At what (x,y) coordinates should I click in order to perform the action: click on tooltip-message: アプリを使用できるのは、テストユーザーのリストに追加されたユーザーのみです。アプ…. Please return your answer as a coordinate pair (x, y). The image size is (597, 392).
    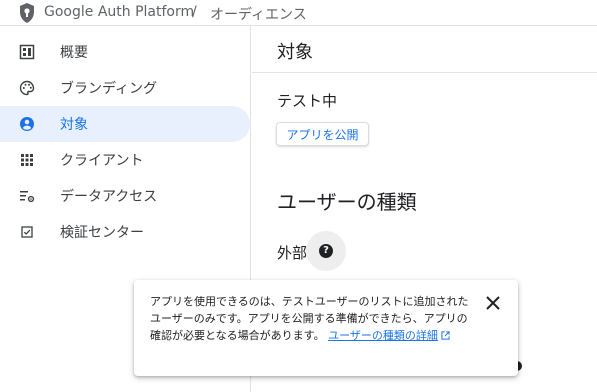
    Looking at the image, I should click on (310, 318).